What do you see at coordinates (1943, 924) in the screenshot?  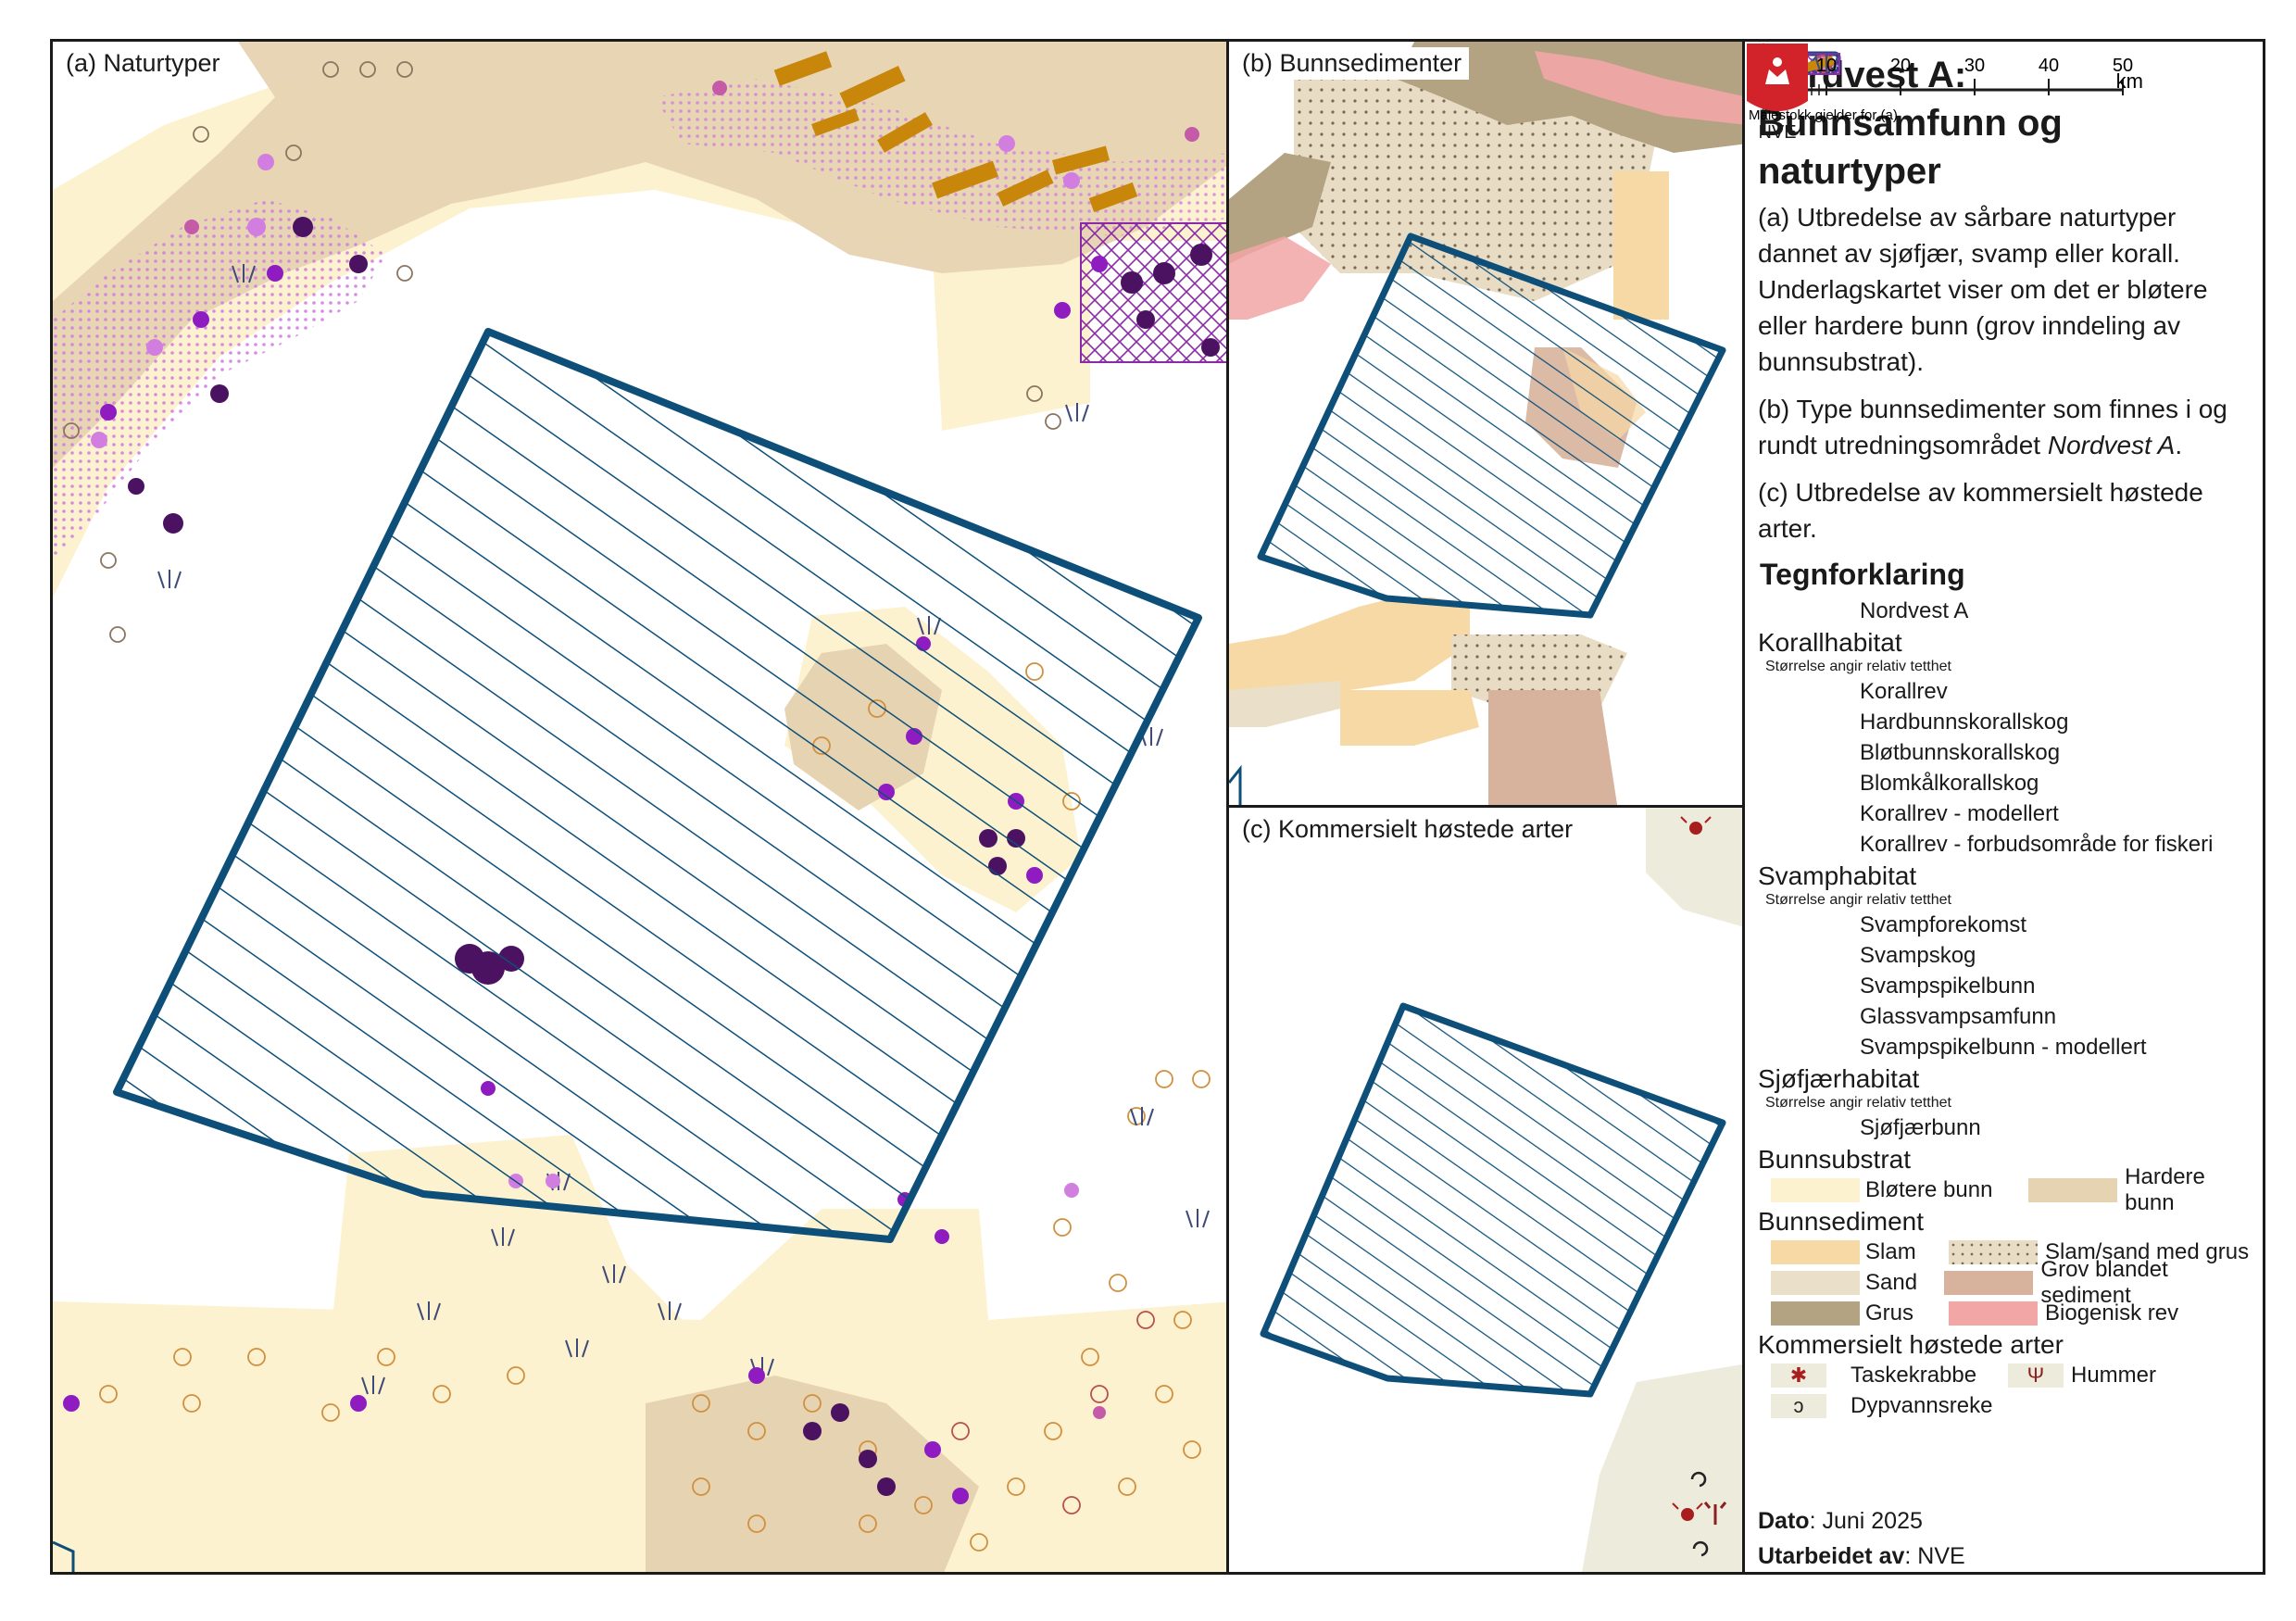 I see `legend-sponge-label: Svampforekomst` at bounding box center [1943, 924].